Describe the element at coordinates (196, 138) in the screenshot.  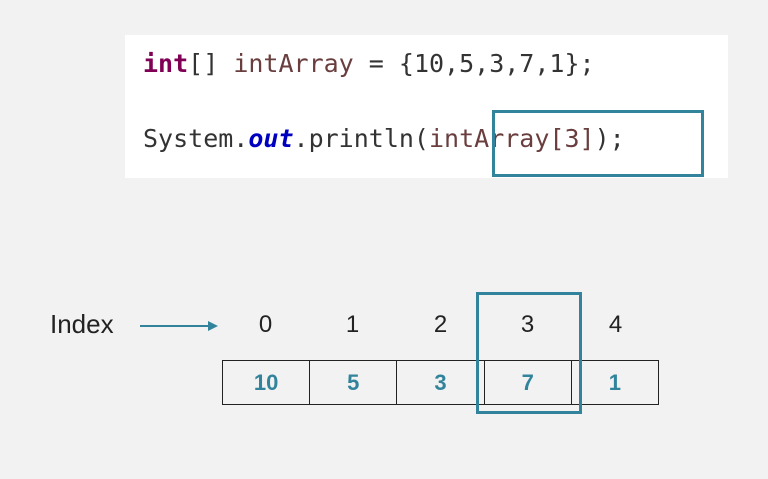
I see `system-class: System.` at that location.